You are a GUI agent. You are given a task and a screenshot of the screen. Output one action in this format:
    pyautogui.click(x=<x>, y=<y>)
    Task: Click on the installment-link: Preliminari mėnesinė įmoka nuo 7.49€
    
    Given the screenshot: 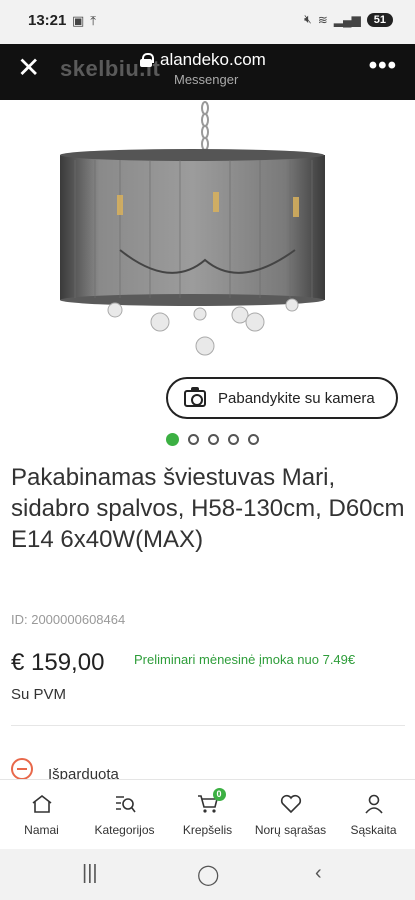 What is the action you would take?
    pyautogui.click(x=244, y=659)
    